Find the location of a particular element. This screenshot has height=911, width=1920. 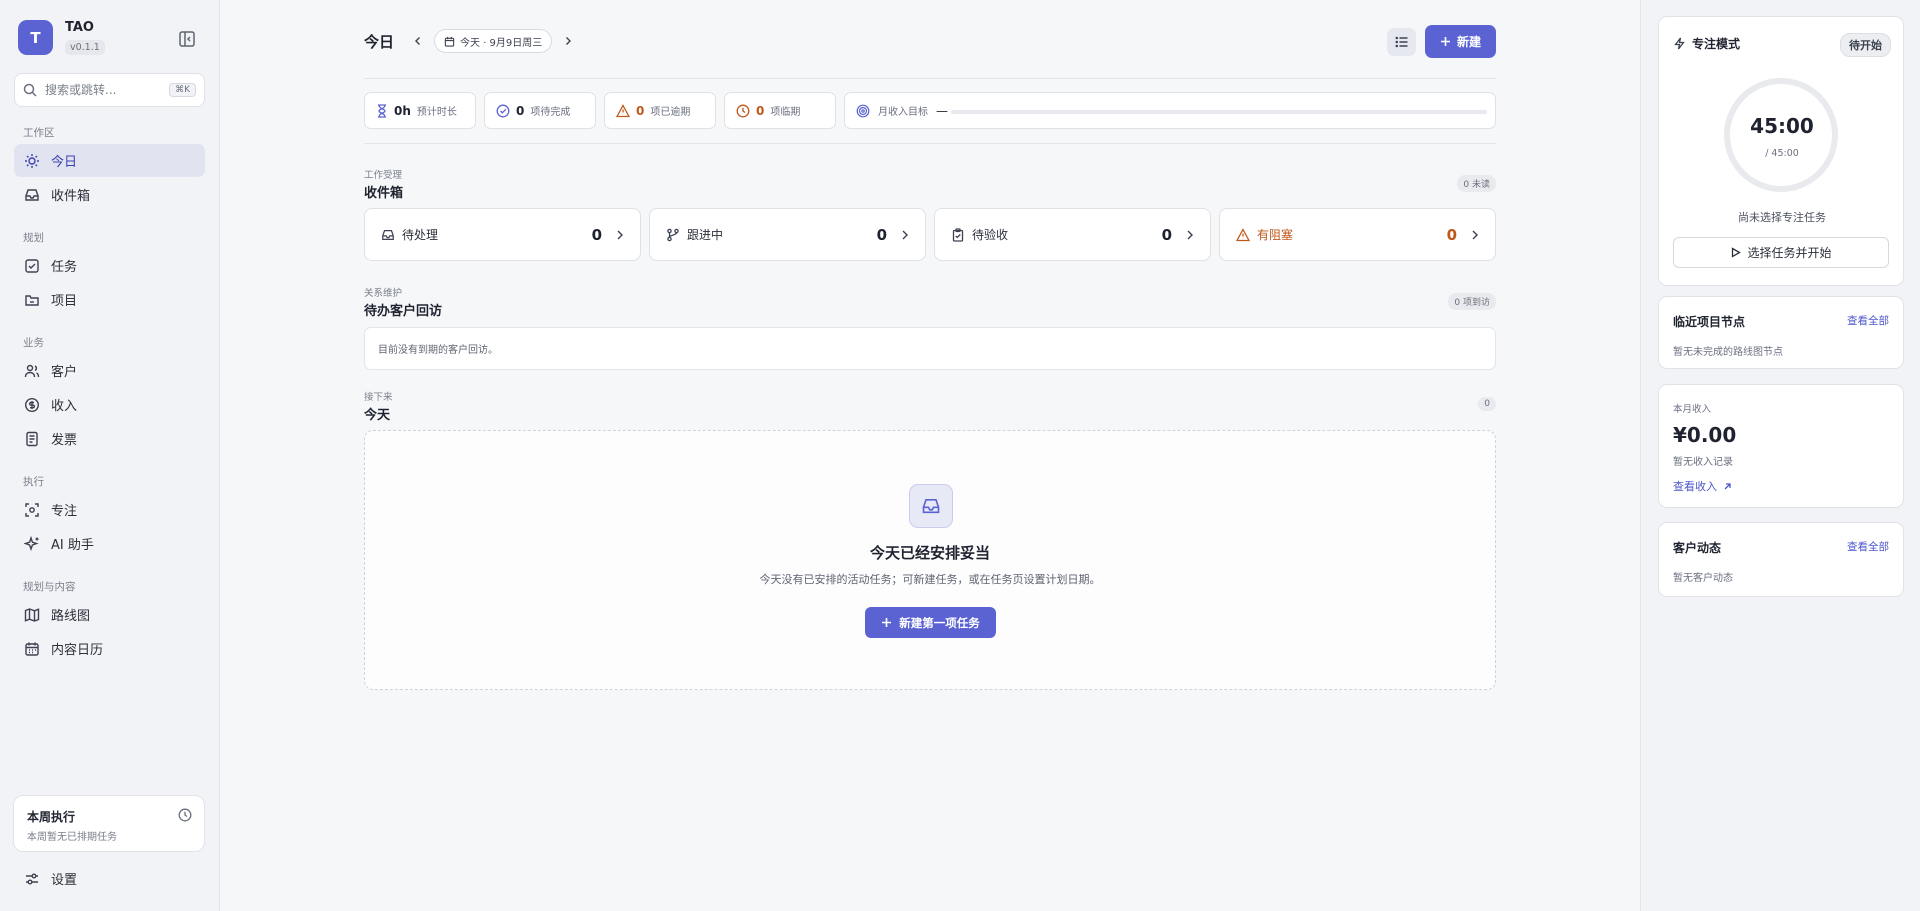

stat-label: 项待完成 is located at coordinates (550, 112).